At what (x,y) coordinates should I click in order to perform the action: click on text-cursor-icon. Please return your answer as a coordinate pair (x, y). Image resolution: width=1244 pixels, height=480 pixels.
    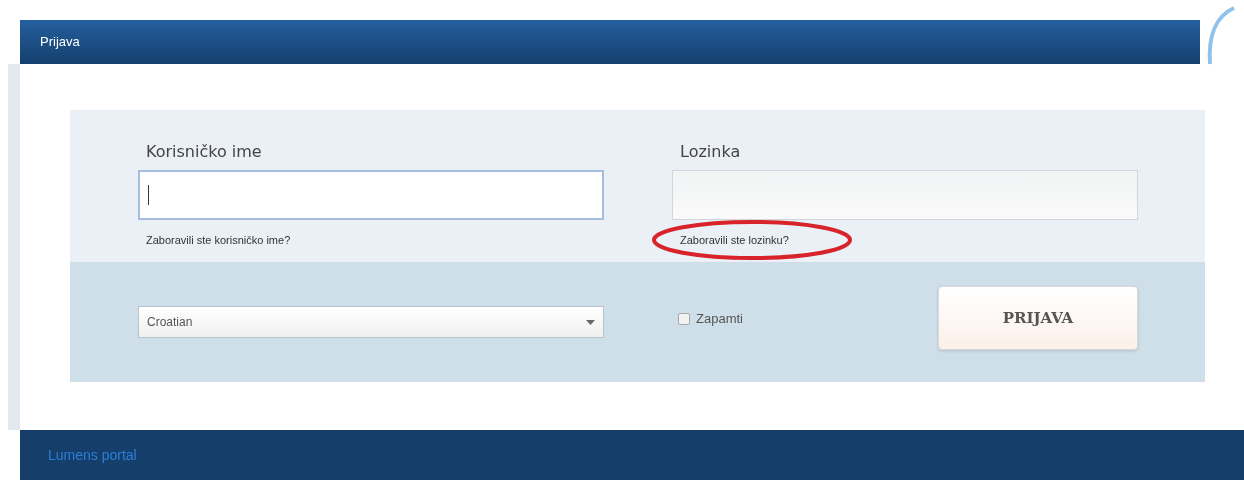
    Looking at the image, I should click on (148, 195).